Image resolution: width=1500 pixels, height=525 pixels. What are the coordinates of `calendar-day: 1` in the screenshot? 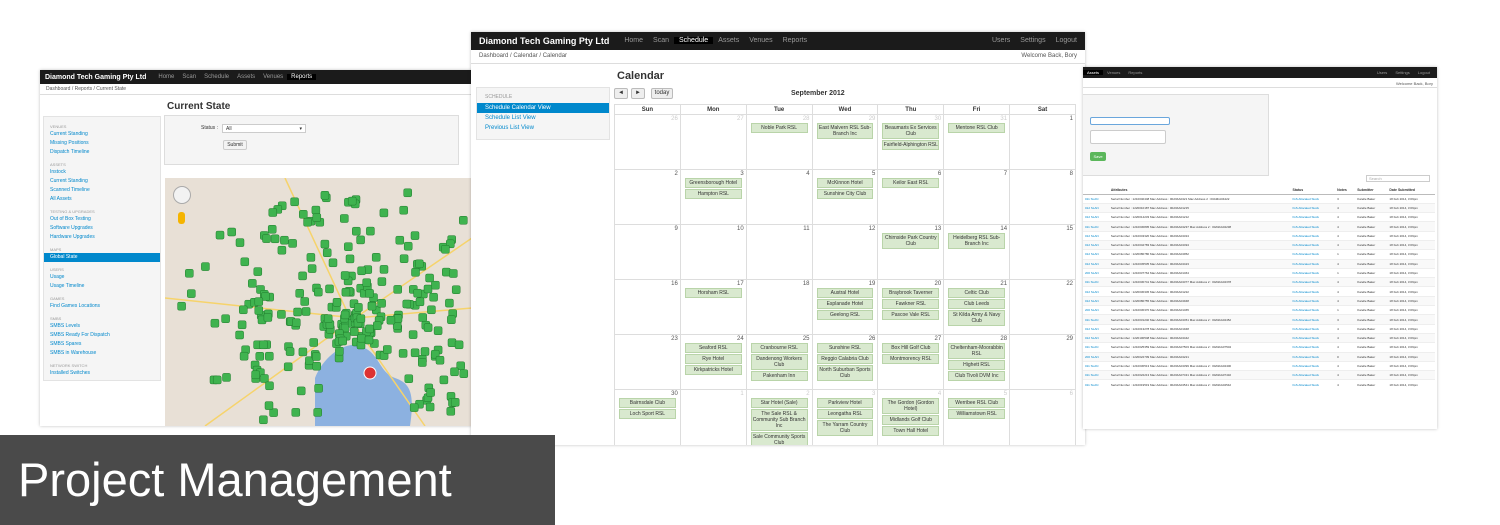 It's located at (1042, 142).